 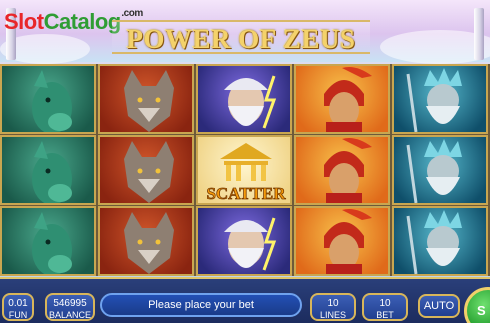 What do you see at coordinates (201, 305) in the screenshot?
I see `status-message: Please place your bet` at bounding box center [201, 305].